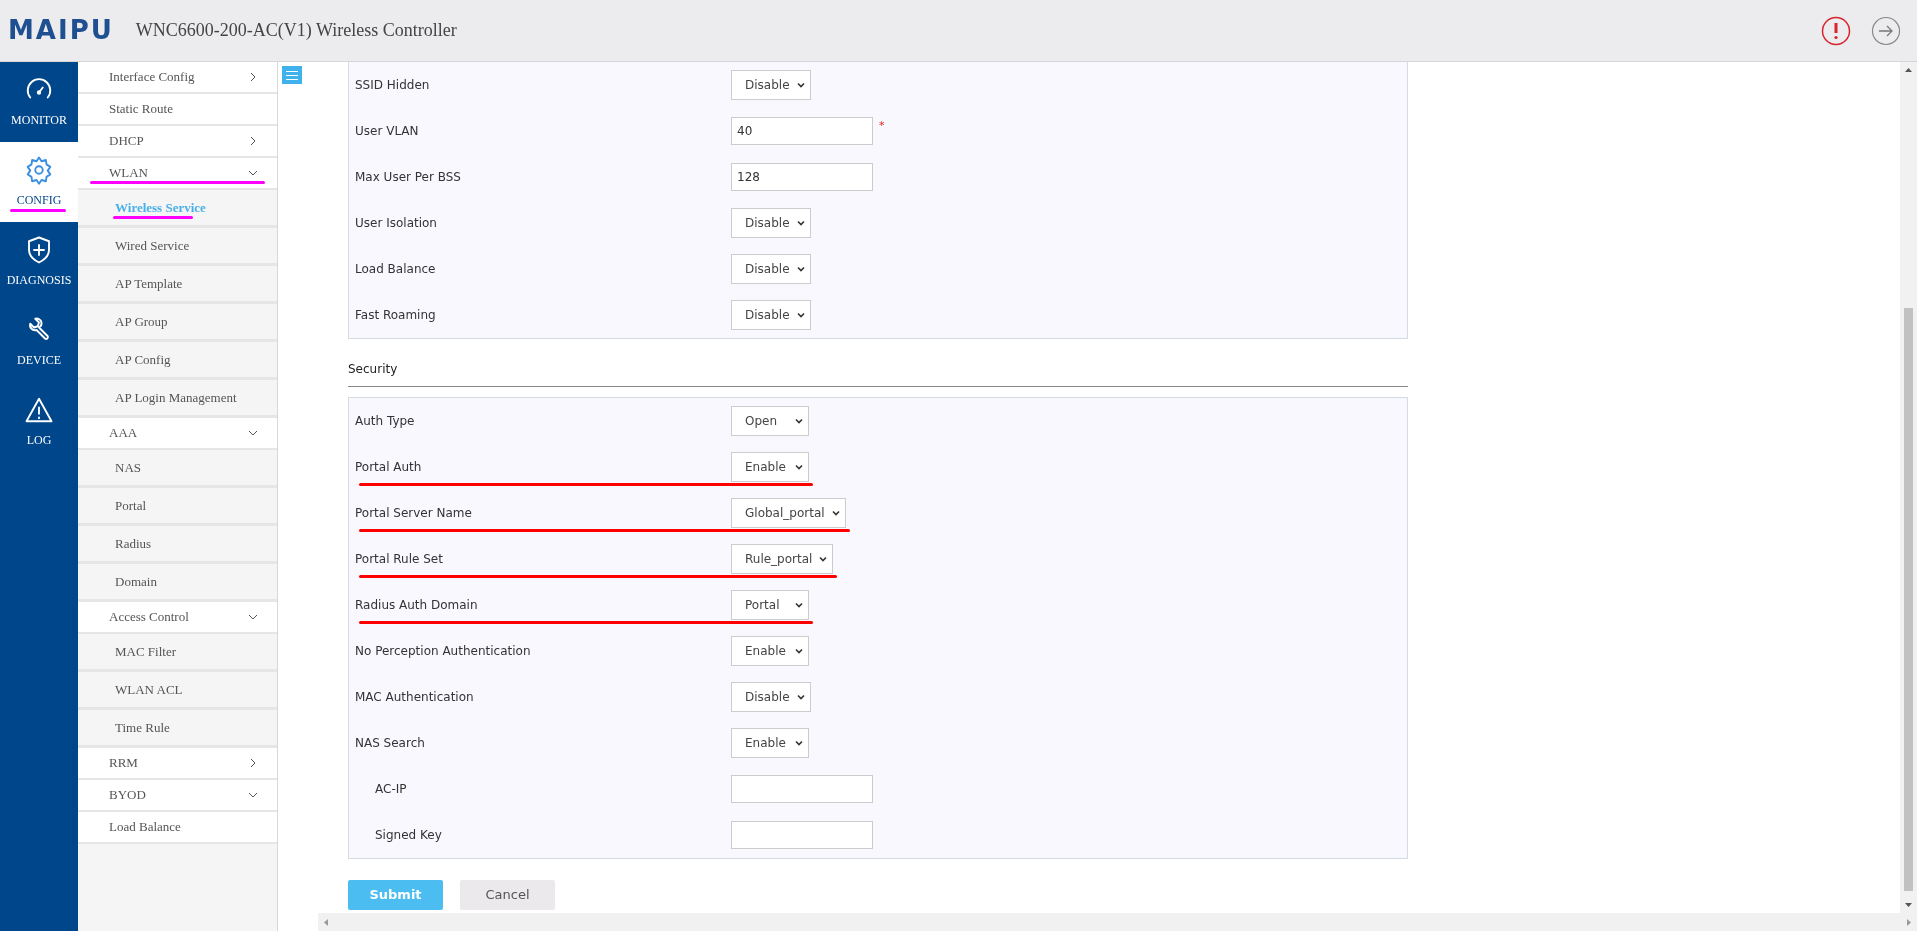 The height and width of the screenshot is (931, 1917). Describe the element at coordinates (61, 30) in the screenshot. I see `logo: MAIPU` at that location.